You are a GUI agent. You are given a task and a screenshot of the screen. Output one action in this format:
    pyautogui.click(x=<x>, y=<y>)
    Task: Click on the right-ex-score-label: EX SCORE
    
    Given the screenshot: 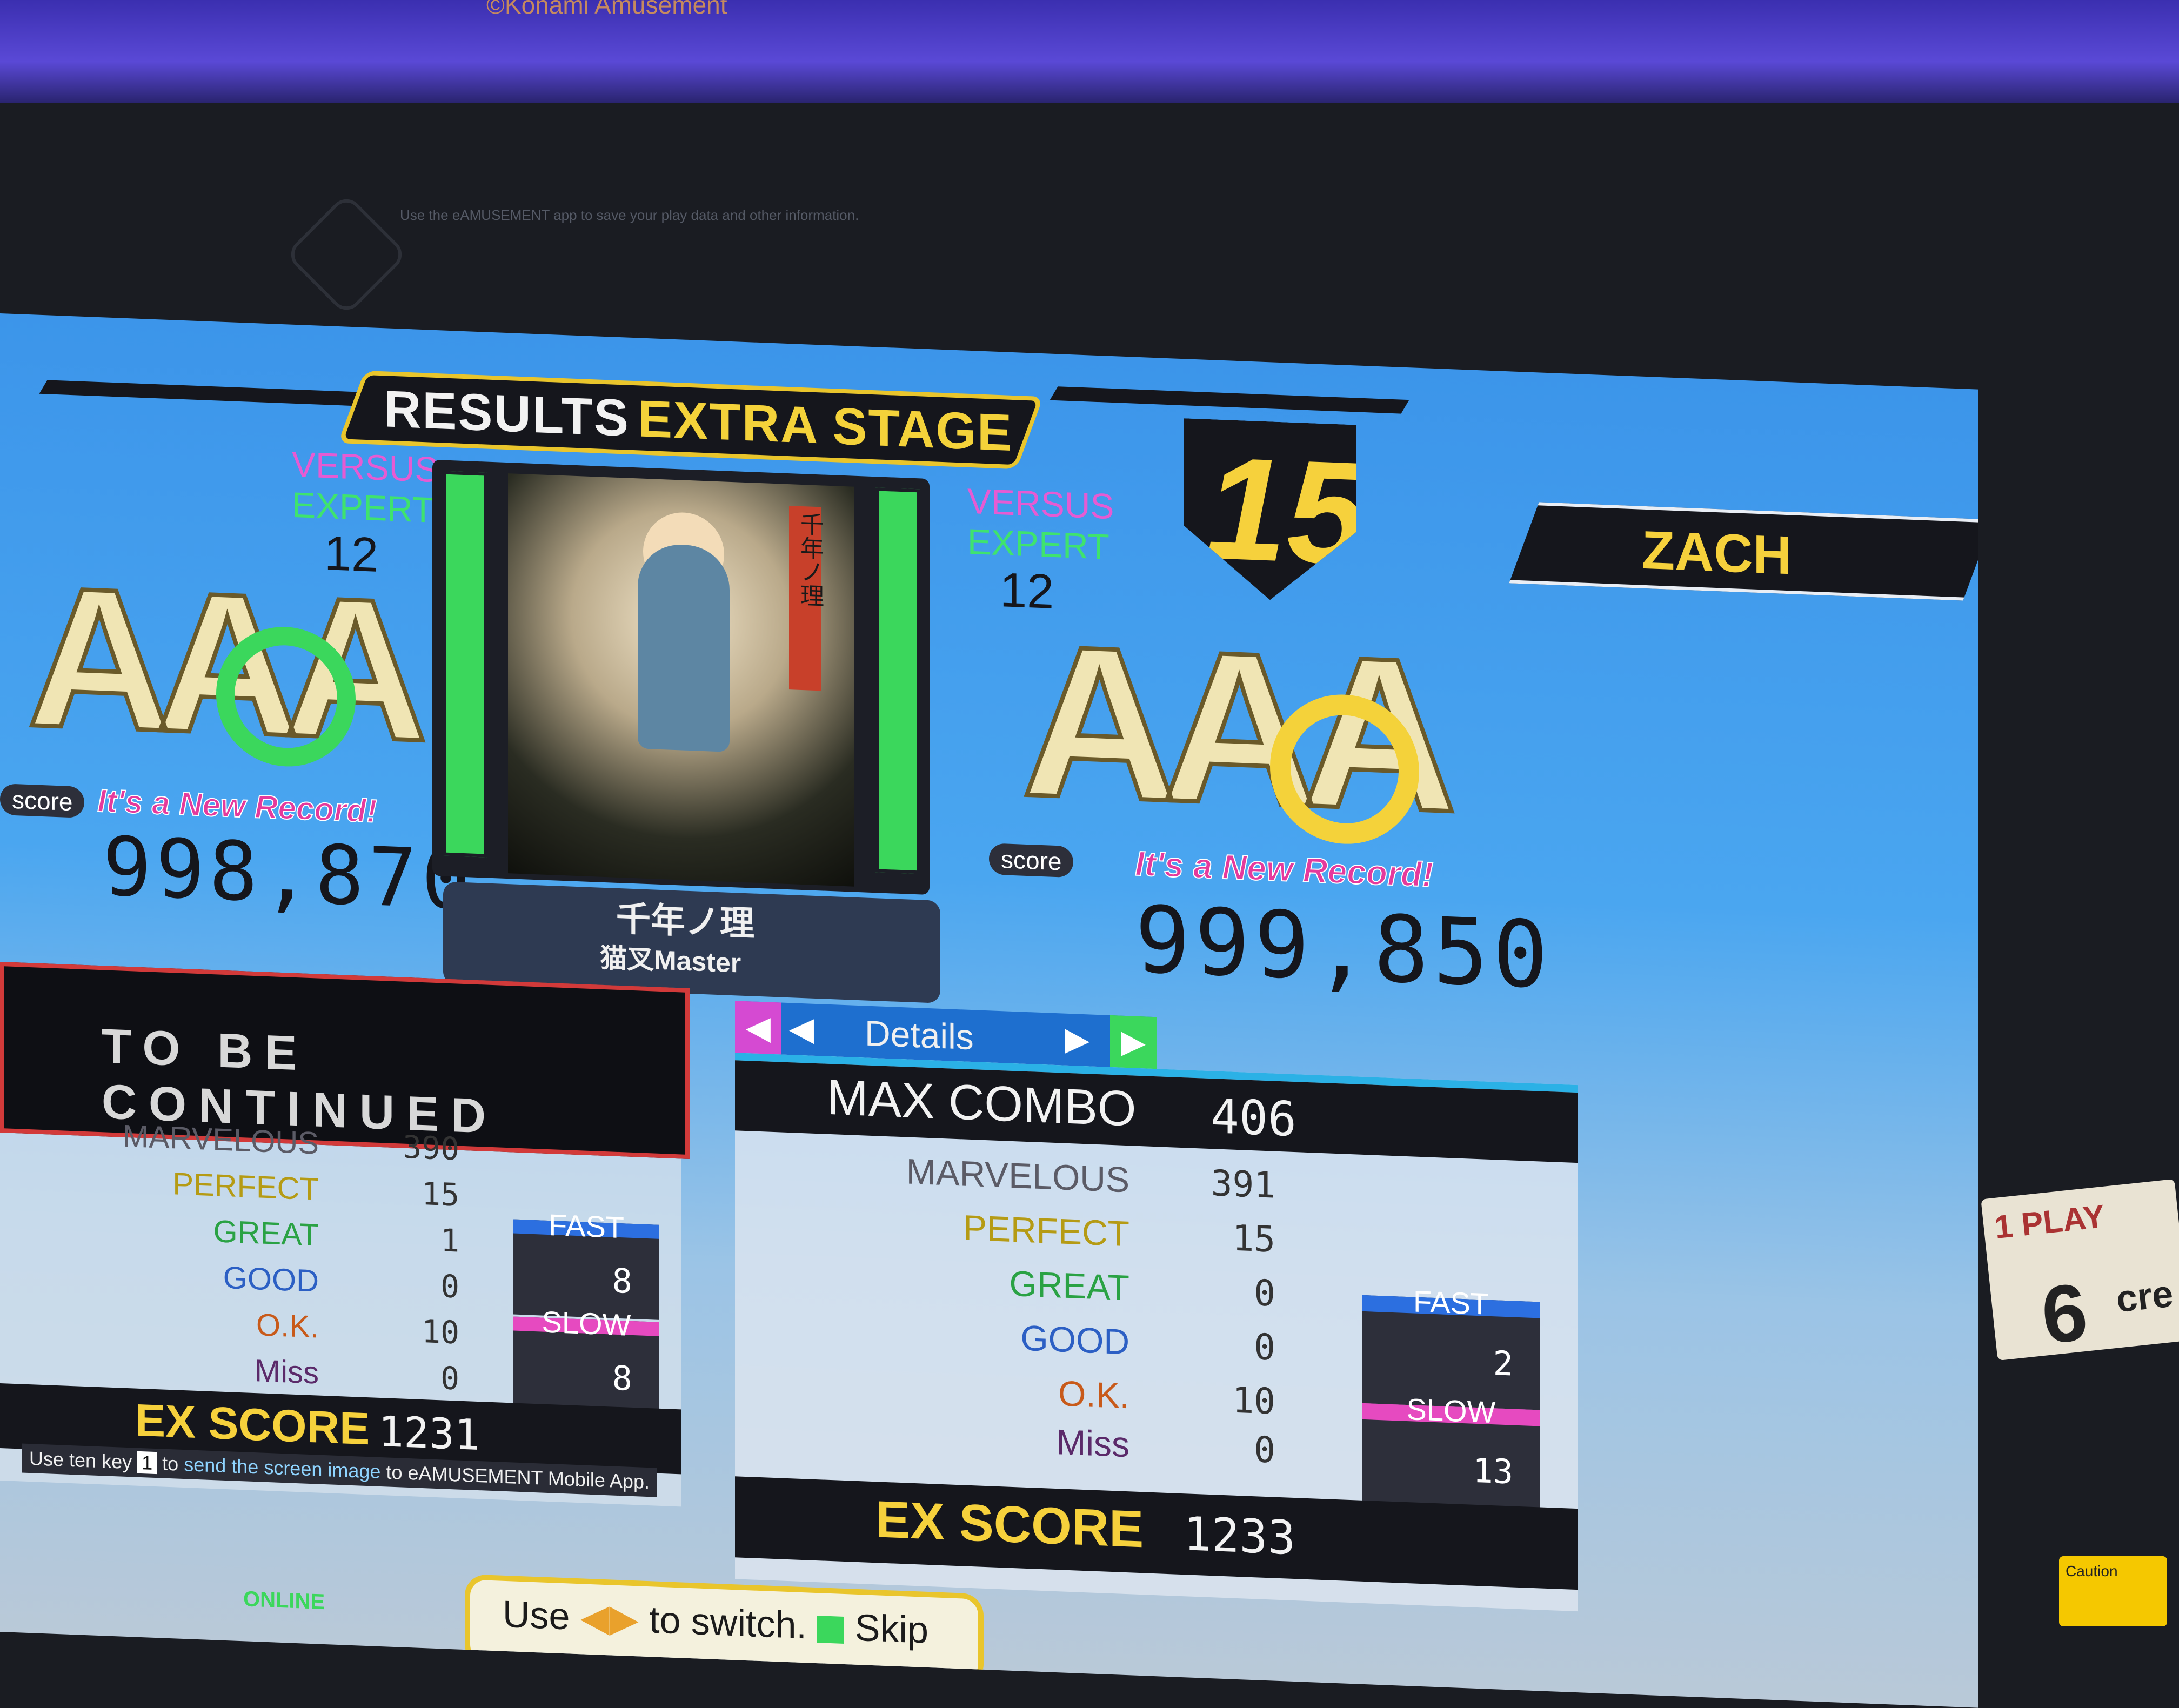 What is the action you would take?
    pyautogui.click(x=1009, y=1524)
    